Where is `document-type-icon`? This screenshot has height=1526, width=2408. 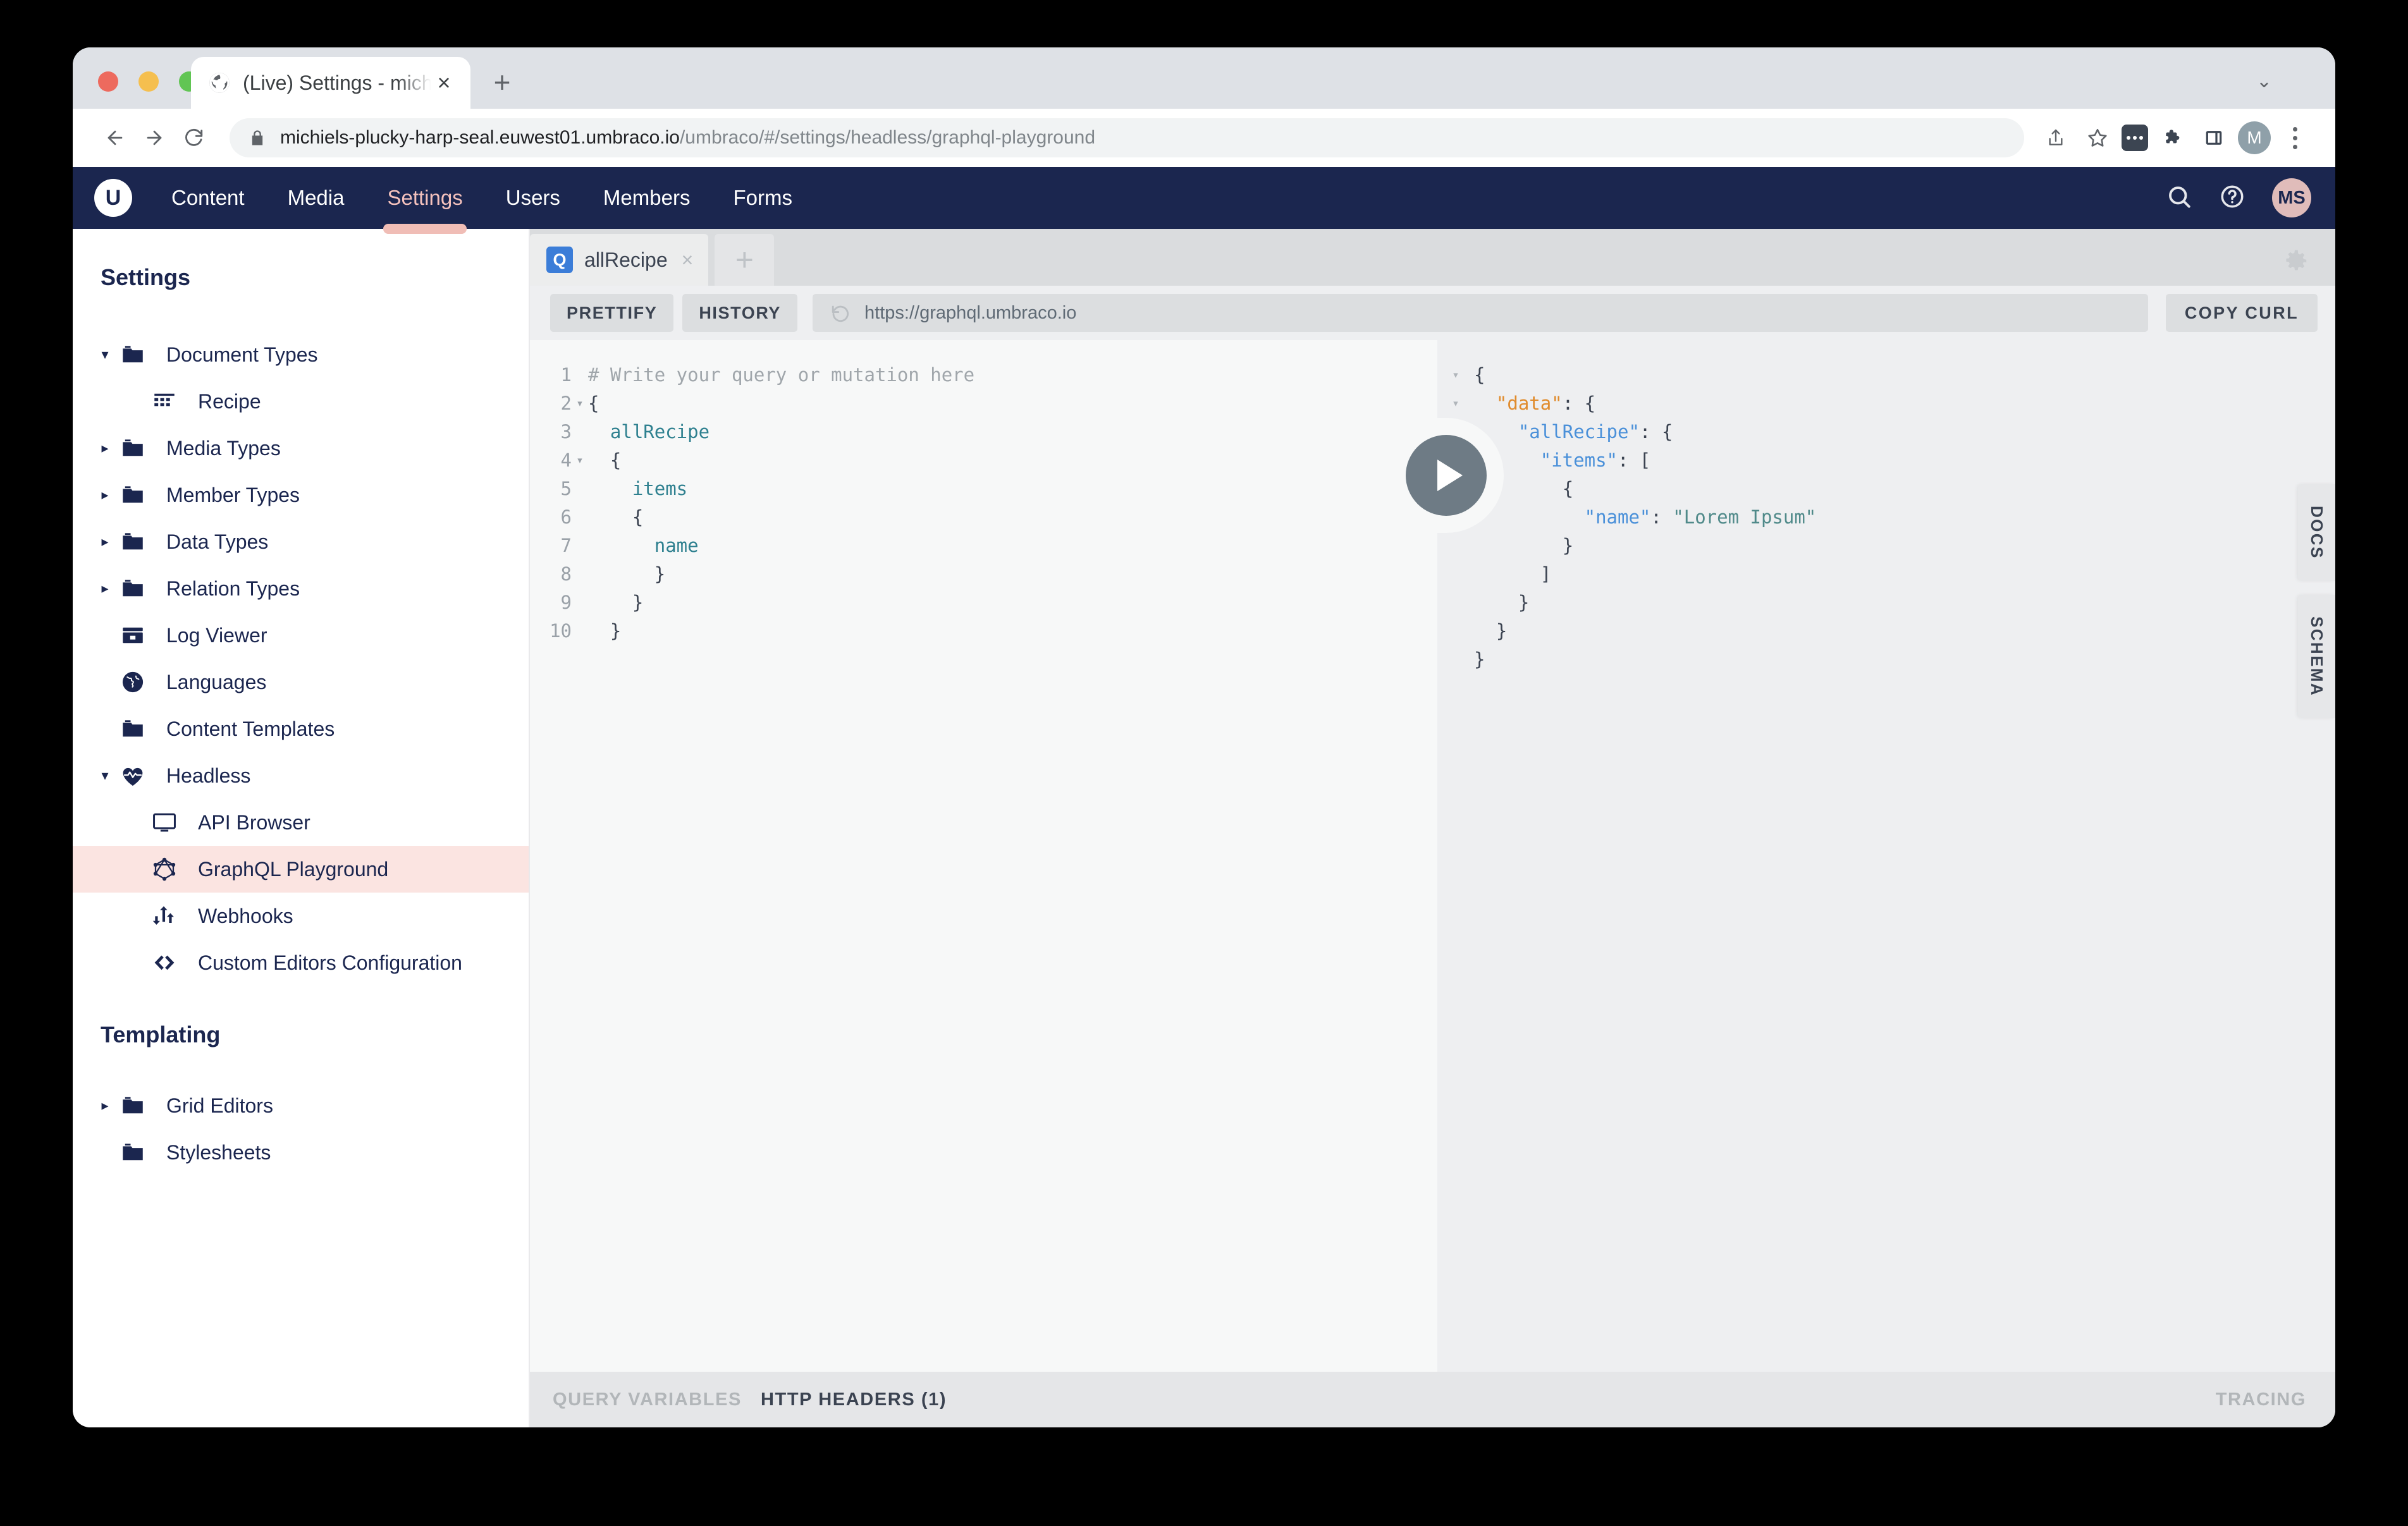 document-type-icon is located at coordinates (164, 401).